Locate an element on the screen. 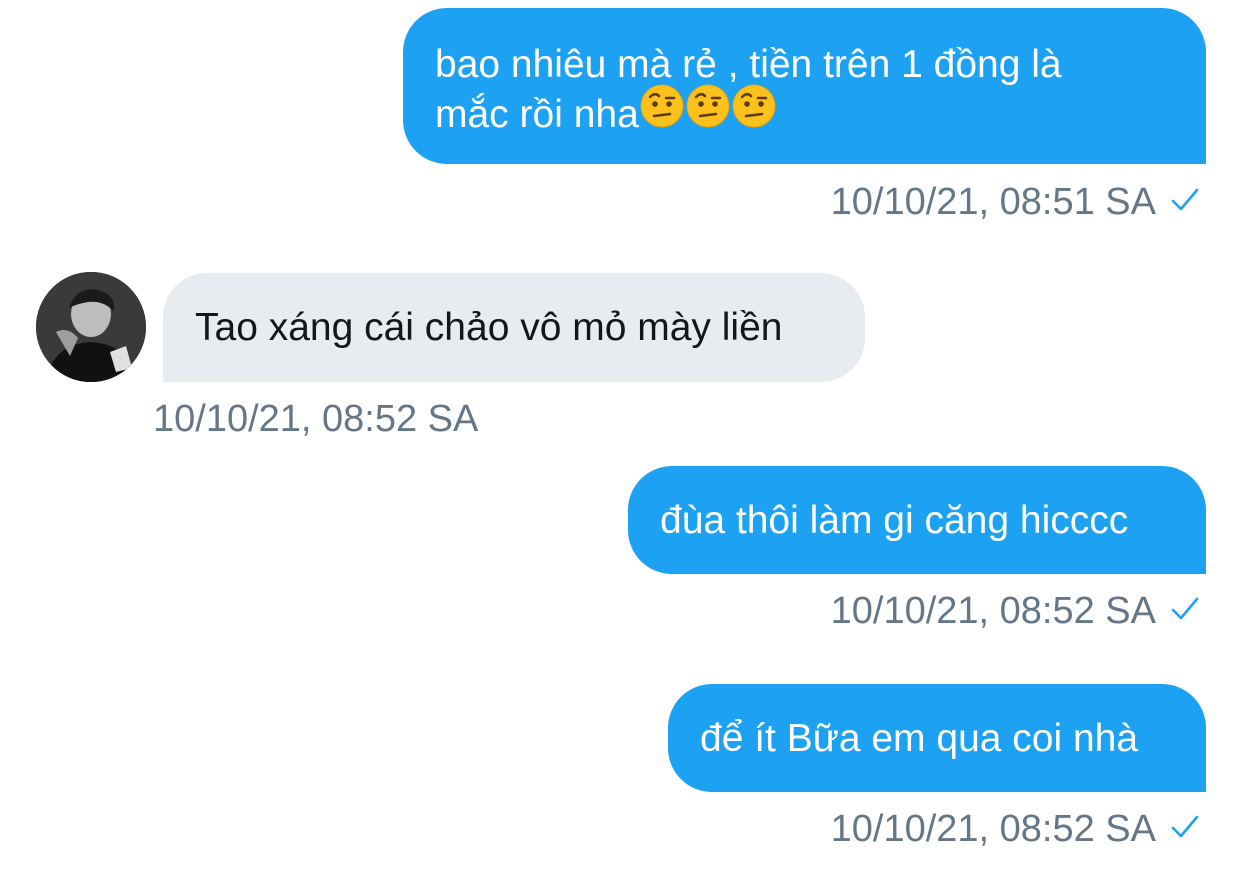 This screenshot has width=1242, height=883. message-bubble-sent: để ít Bữa em qua coi nhà is located at coordinates (937, 738).